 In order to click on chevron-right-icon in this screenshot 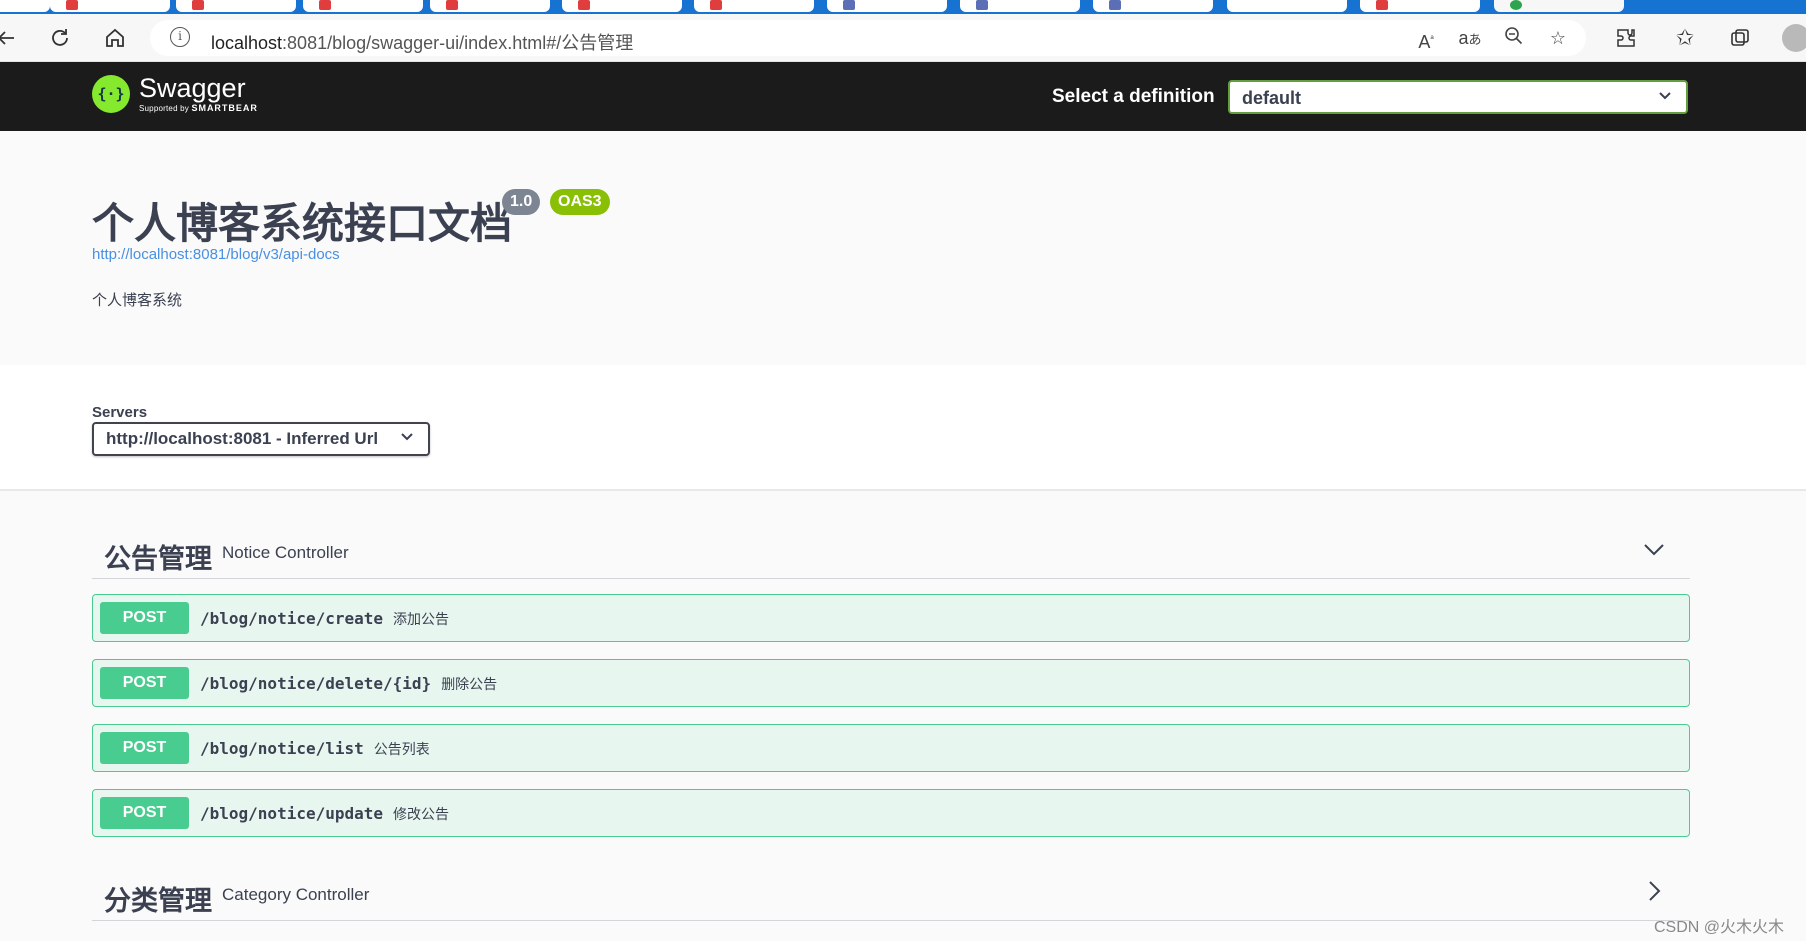, I will do `click(1654, 891)`.